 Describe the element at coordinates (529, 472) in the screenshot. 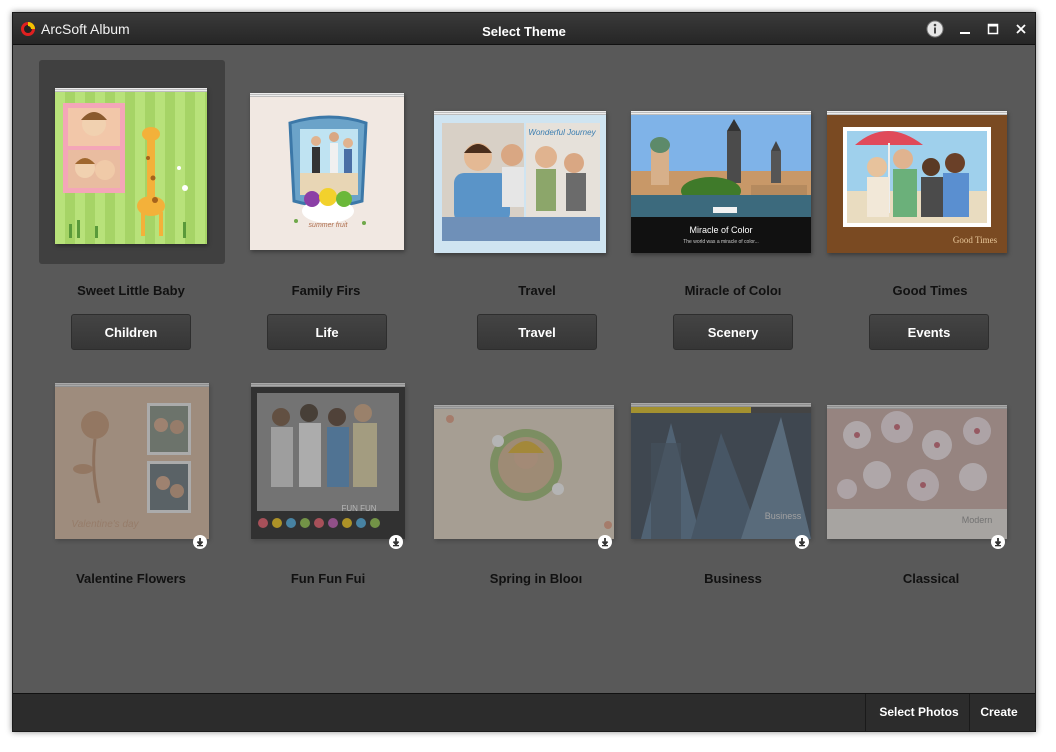

I see `spring-cover-art` at that location.